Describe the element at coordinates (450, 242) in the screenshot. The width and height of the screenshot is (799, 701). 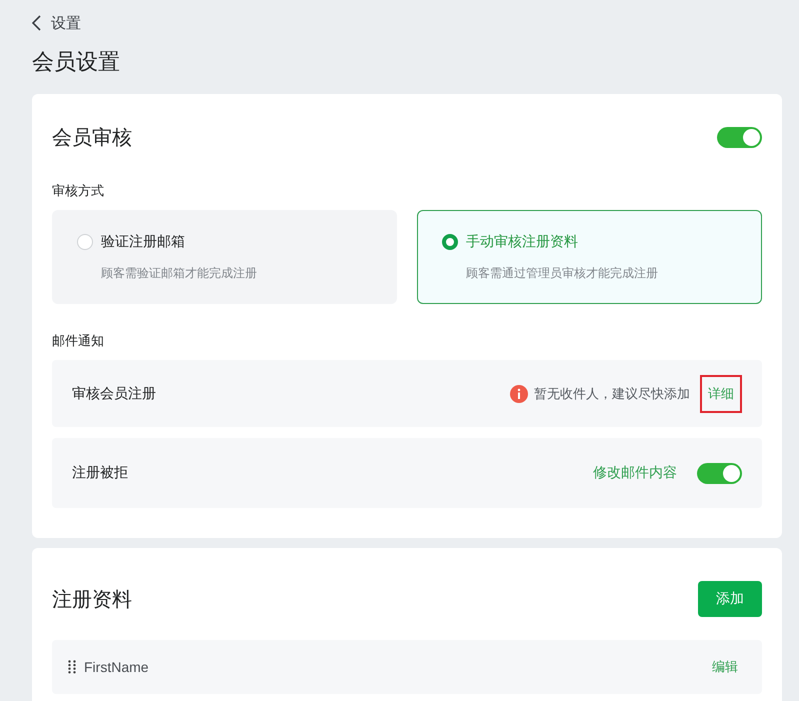
I see `radio-button` at that location.